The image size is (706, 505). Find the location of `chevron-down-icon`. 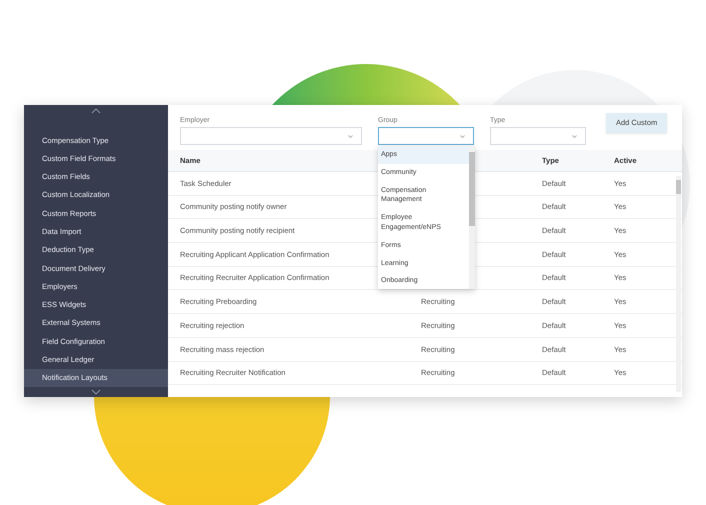

chevron-down-icon is located at coordinates (96, 392).